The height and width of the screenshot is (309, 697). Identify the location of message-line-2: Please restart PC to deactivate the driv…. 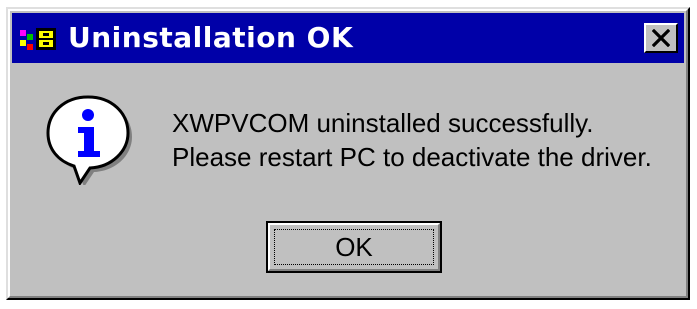
(412, 157).